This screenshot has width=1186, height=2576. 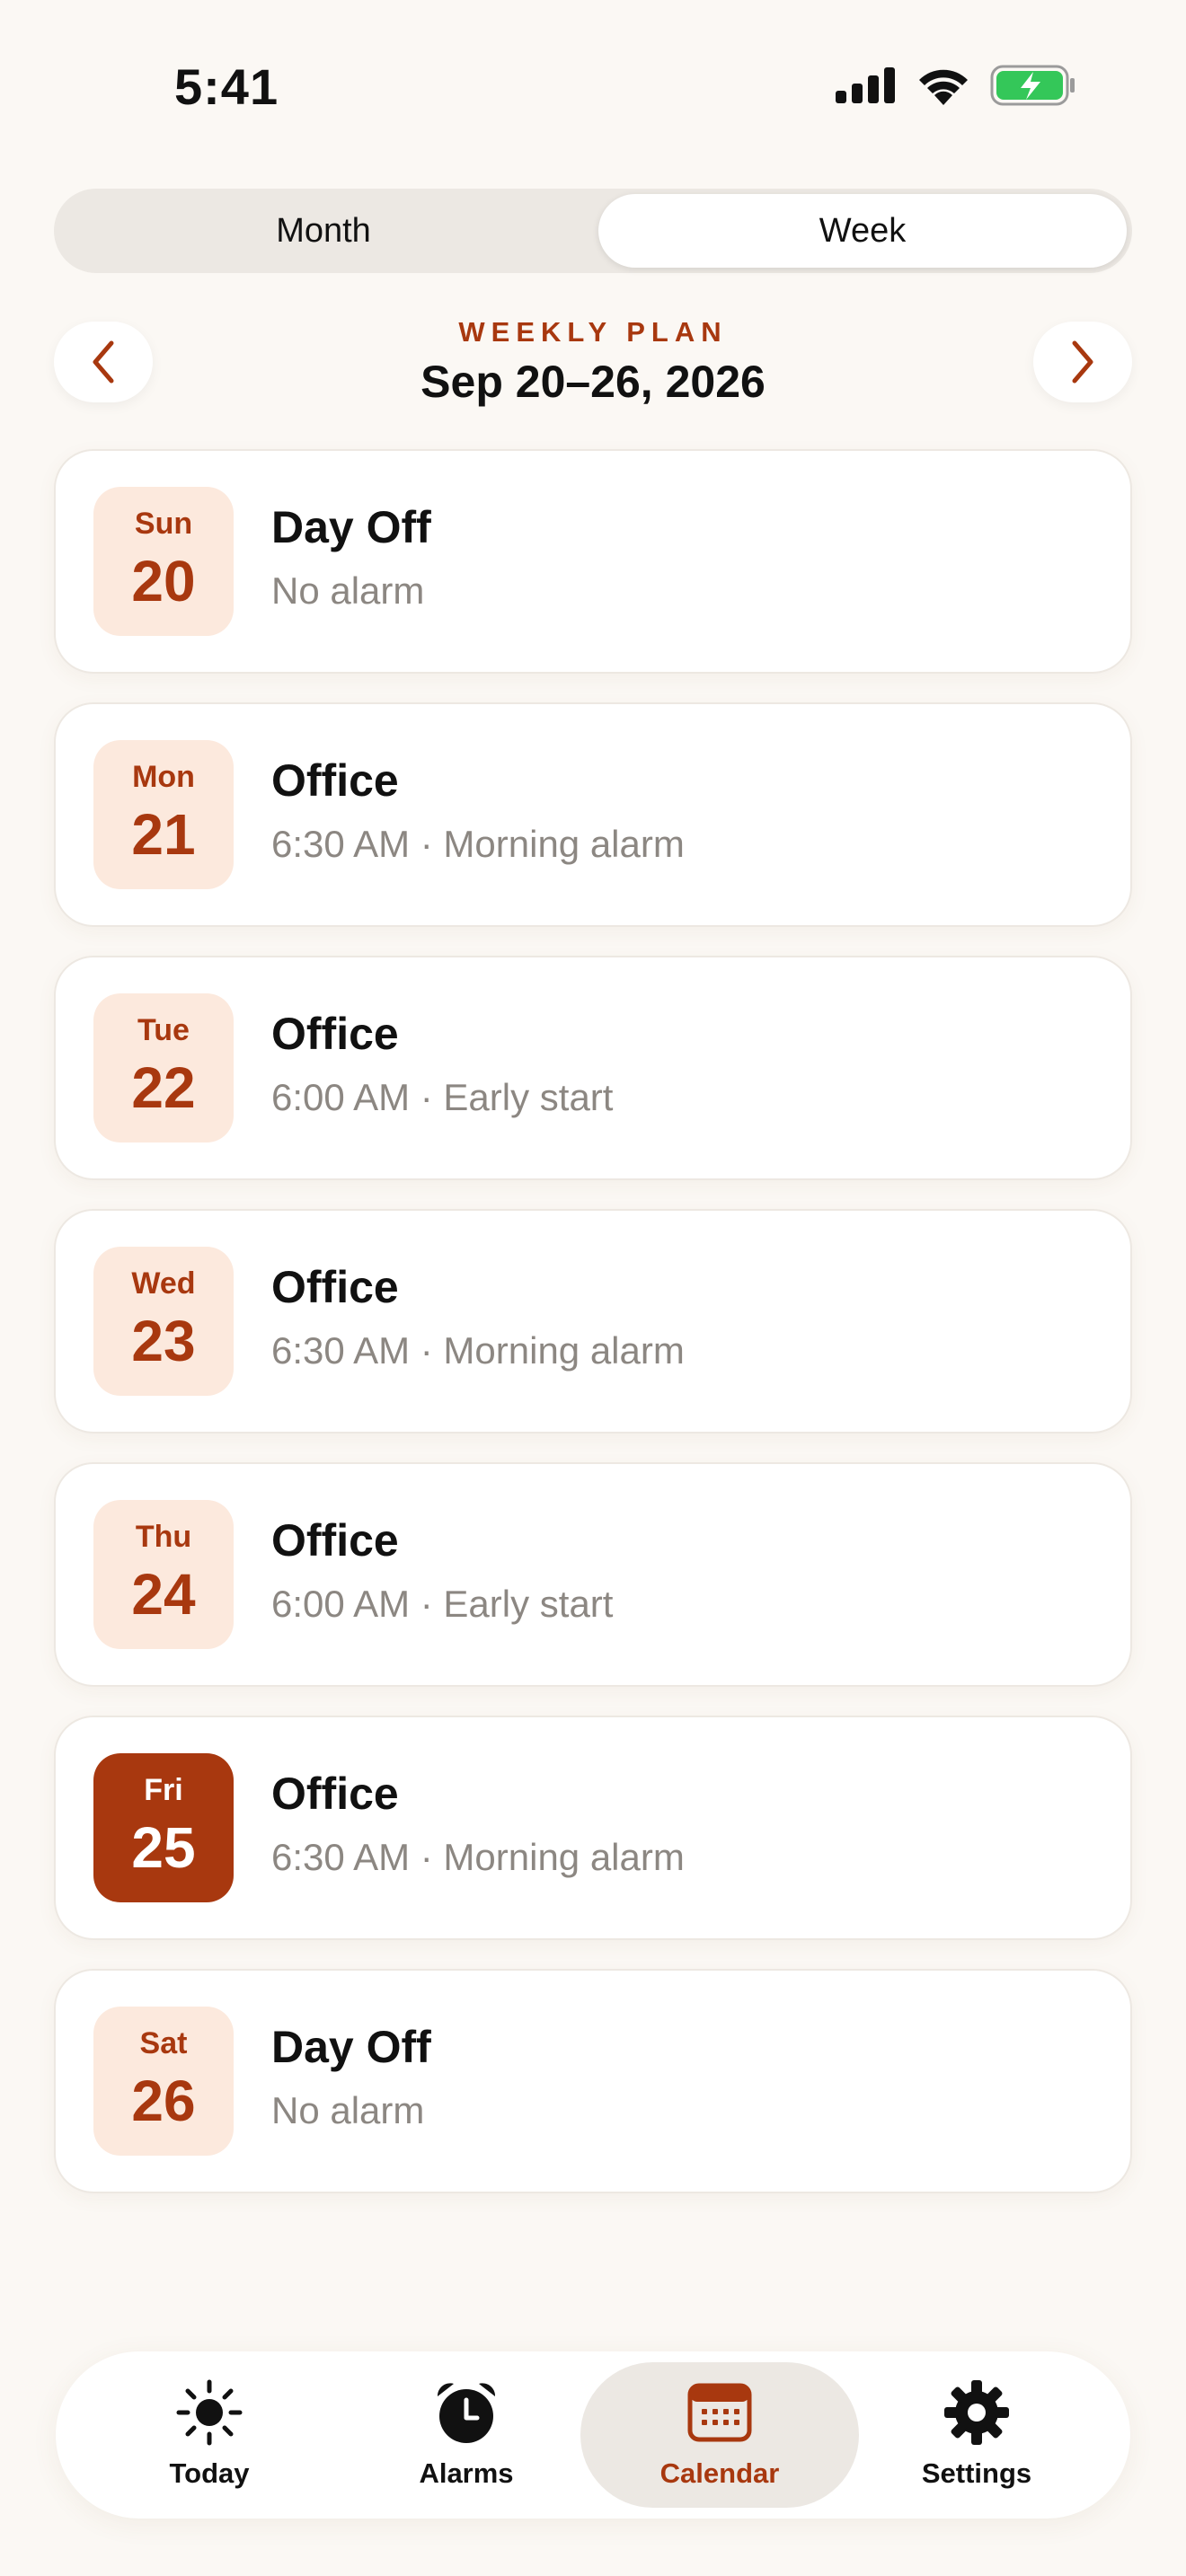 I want to click on day-of-week: Fri, so click(x=163, y=1790).